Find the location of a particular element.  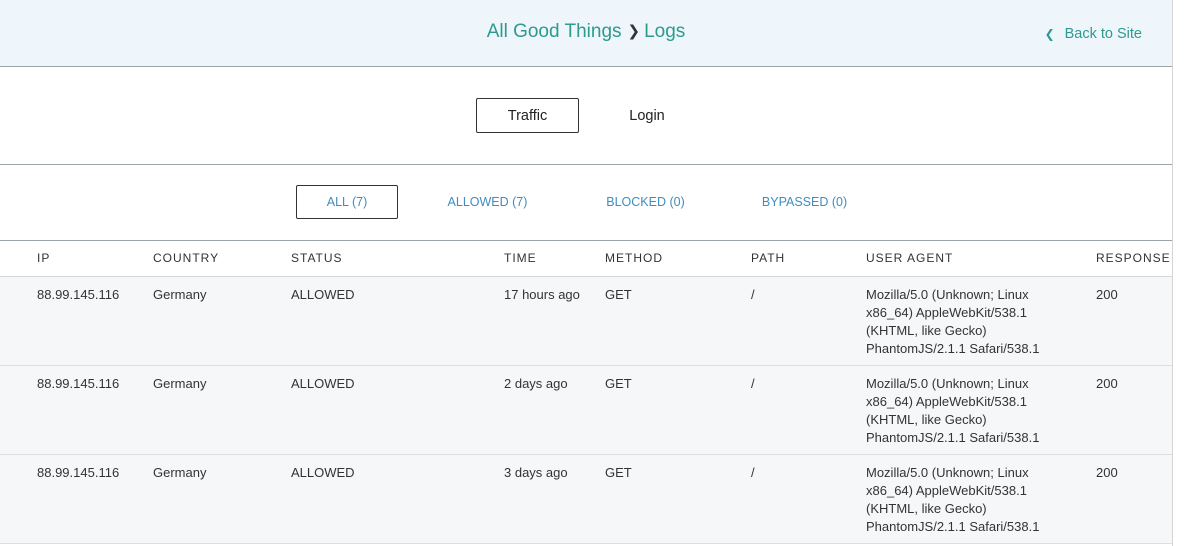

top-header: All Good Things ❯ Logs ❮ Back to Site is located at coordinates (586, 33).